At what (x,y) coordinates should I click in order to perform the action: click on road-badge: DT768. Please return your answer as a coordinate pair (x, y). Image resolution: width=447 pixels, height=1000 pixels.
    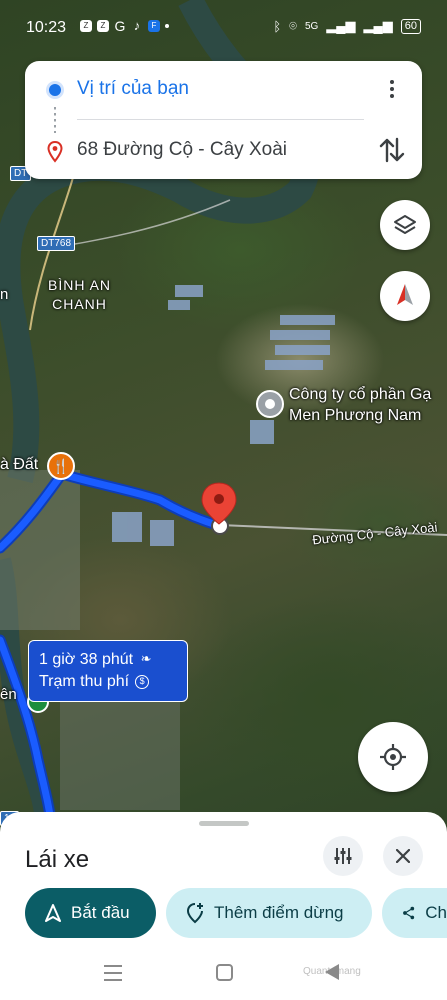
    Looking at the image, I should click on (56, 243).